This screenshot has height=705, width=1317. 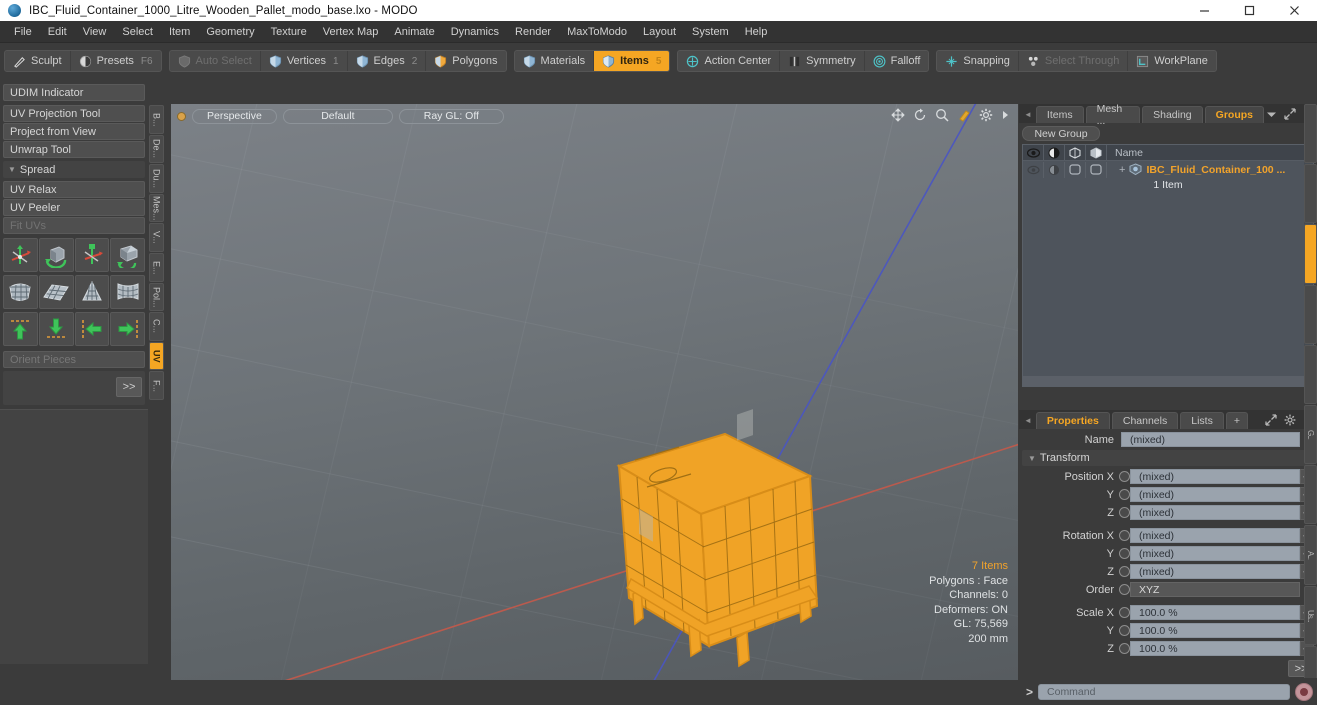 What do you see at coordinates (74, 92) in the screenshot?
I see `udim-indicator-button: UDIM Indicator` at bounding box center [74, 92].